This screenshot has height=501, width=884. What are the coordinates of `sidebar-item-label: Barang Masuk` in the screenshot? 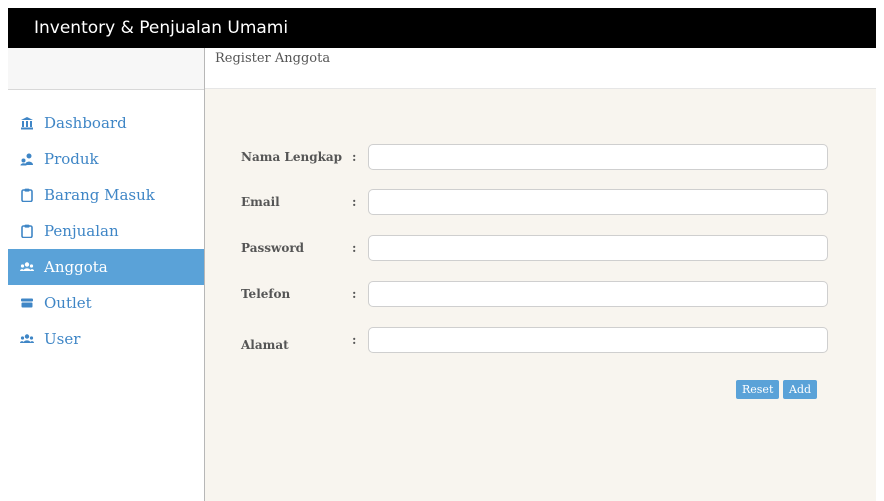 It's located at (99, 195).